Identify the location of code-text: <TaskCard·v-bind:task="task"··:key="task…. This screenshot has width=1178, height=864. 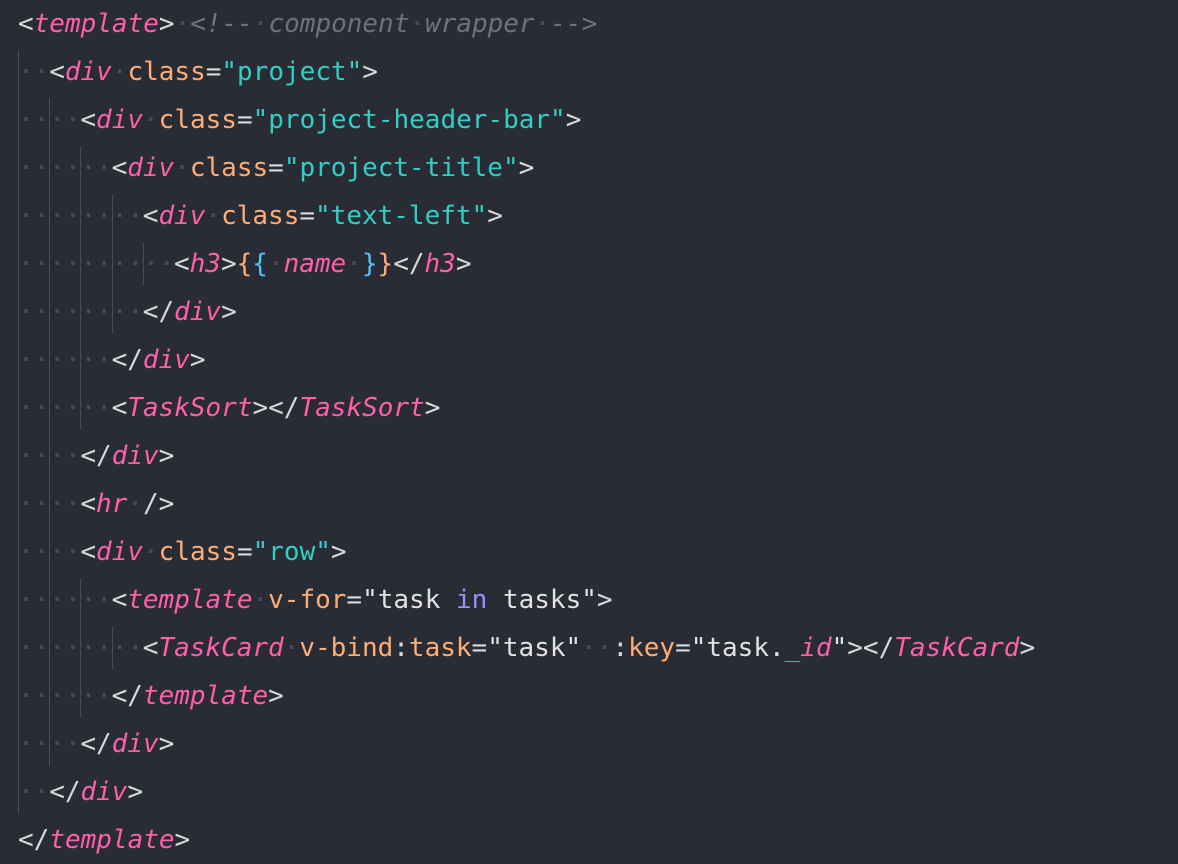
(589, 648).